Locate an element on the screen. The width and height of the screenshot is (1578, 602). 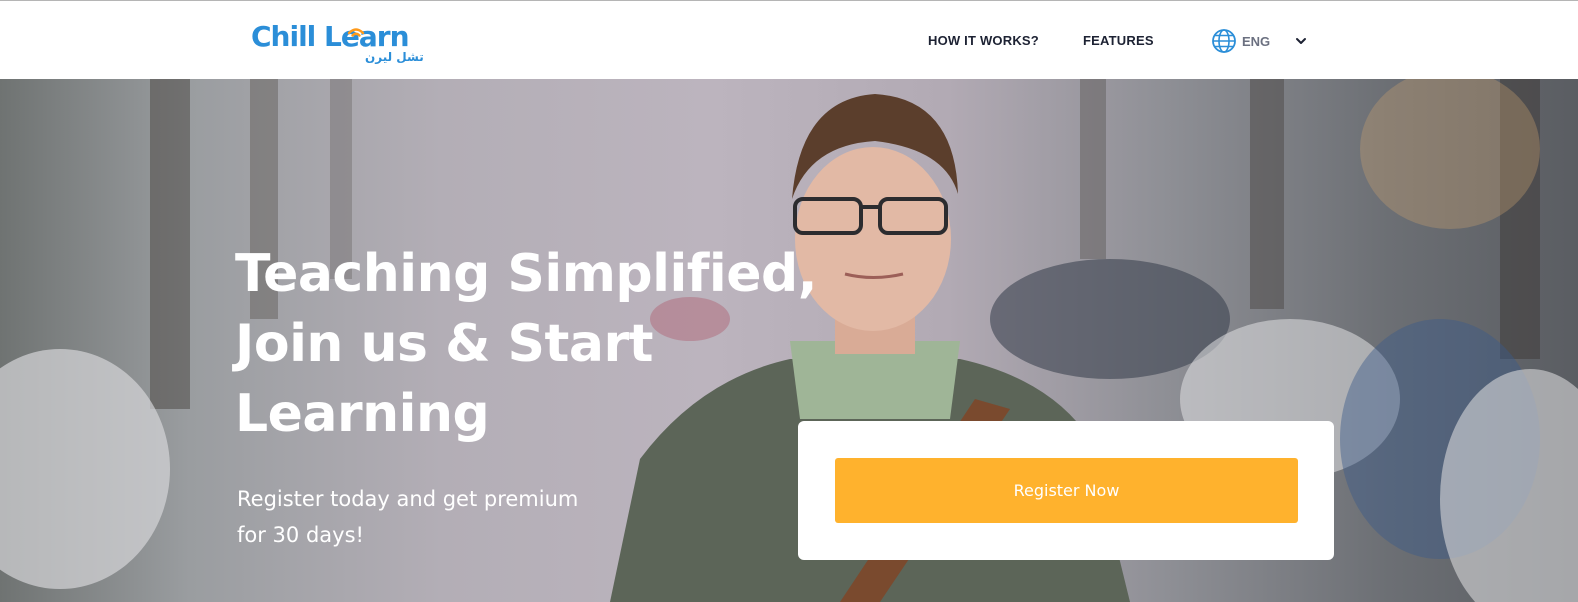
register-now-button: Register Now is located at coordinates (1066, 490).